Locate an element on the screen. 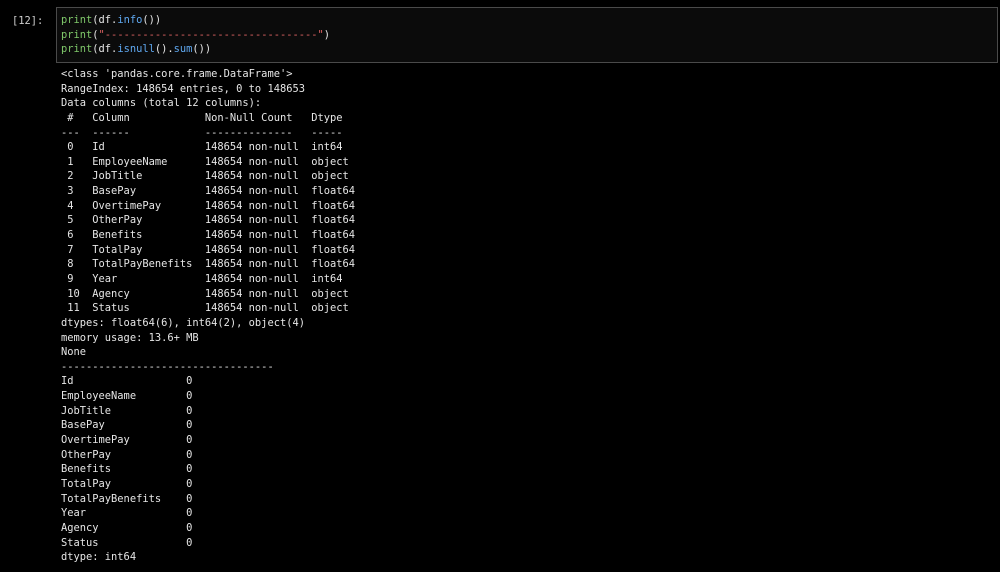  output-line: --- ------ -------------- ----- is located at coordinates (208, 132).